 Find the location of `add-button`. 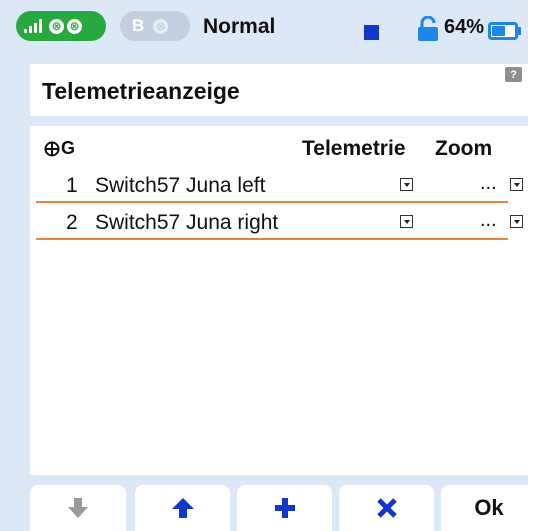

add-button is located at coordinates (284, 508).